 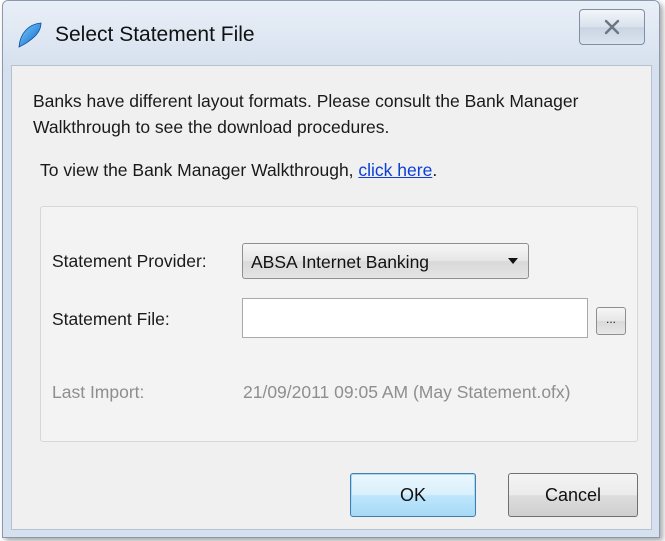 I want to click on close-icon, so click(x=612, y=27).